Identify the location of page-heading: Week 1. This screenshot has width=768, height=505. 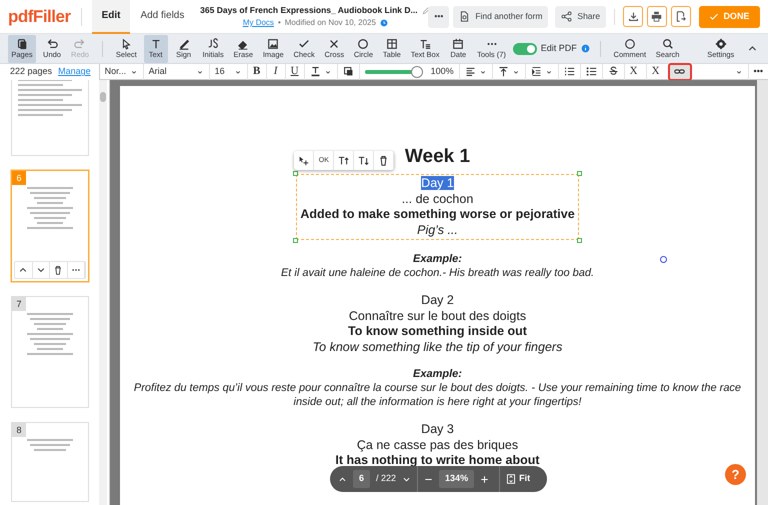
(437, 157).